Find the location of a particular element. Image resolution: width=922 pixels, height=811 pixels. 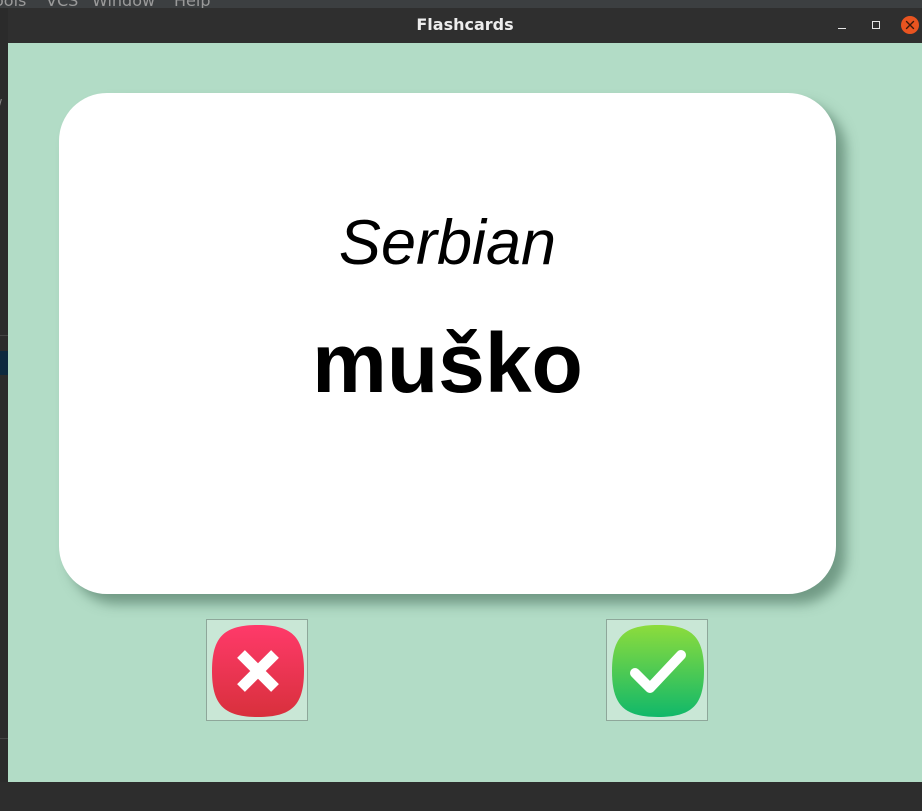

background-menu-help: Help is located at coordinates (192, 4).